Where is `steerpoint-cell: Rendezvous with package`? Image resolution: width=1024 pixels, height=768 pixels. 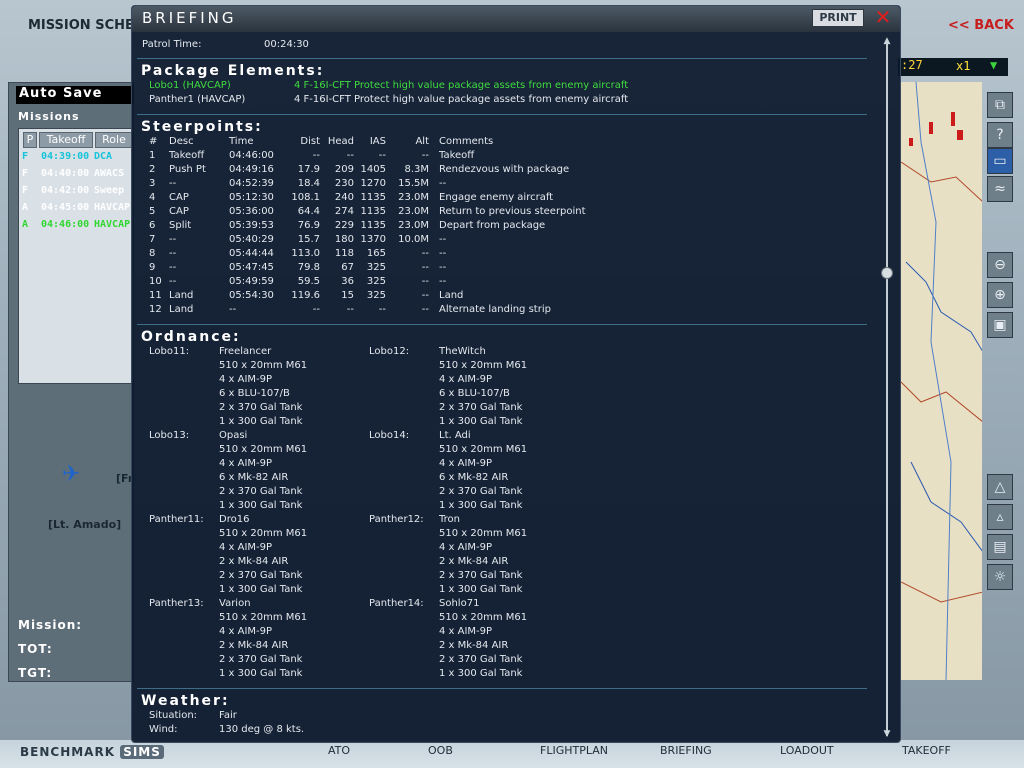
steerpoint-cell: Rendezvous with package is located at coordinates (504, 169).